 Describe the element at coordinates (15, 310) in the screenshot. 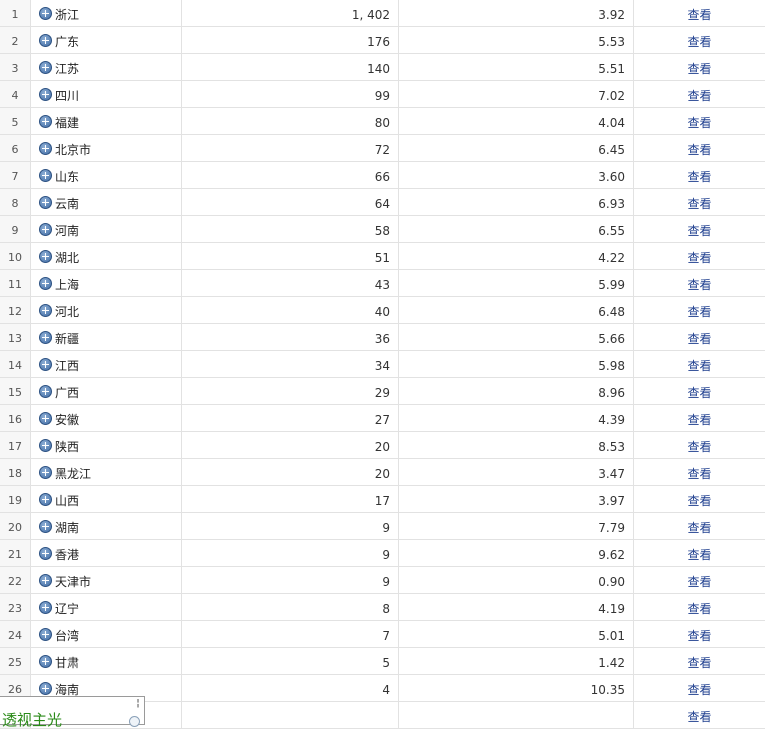

I see `row-number: 12` at that location.